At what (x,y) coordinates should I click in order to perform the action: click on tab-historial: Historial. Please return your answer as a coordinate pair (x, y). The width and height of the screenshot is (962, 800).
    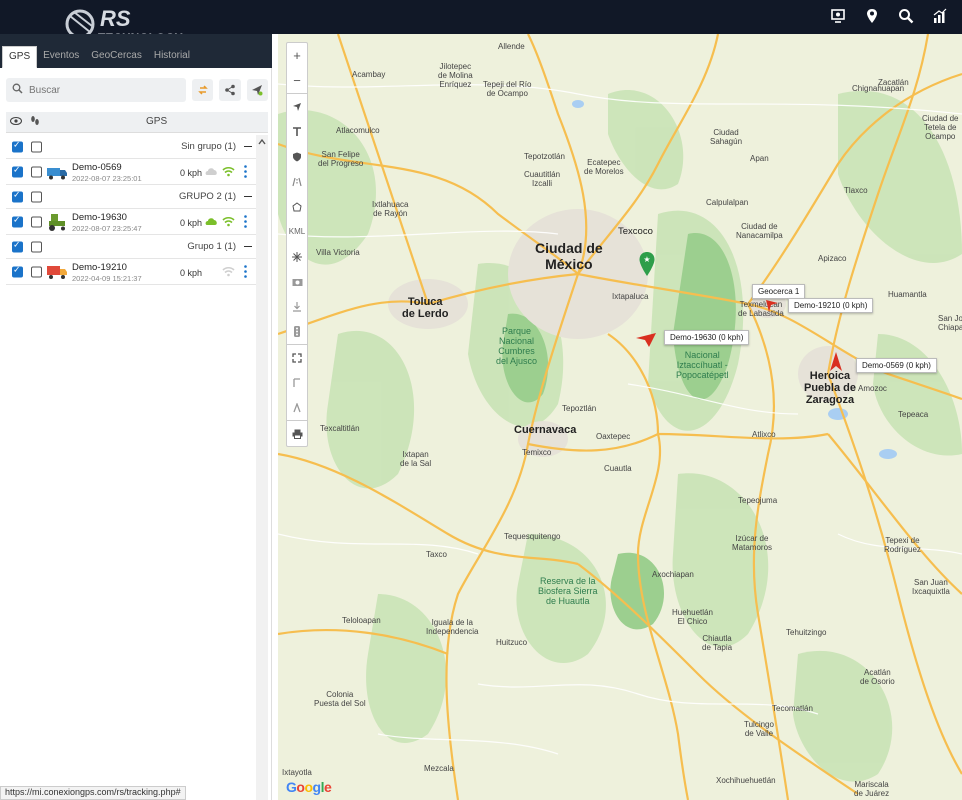
    Looking at the image, I should click on (172, 57).